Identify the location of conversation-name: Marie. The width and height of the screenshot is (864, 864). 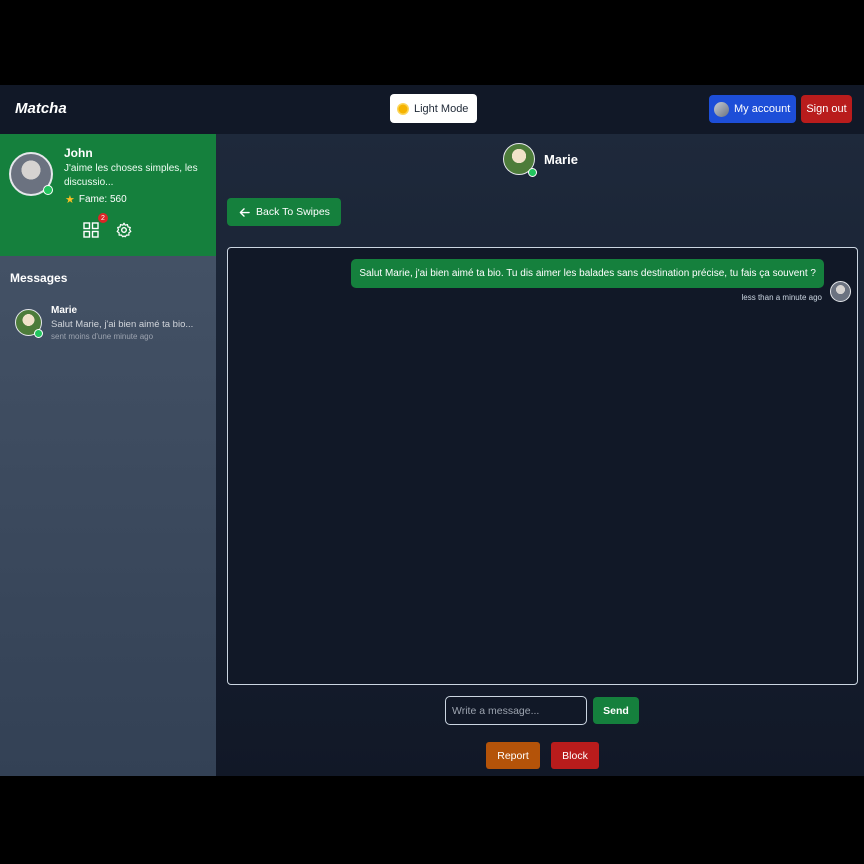
(64, 310).